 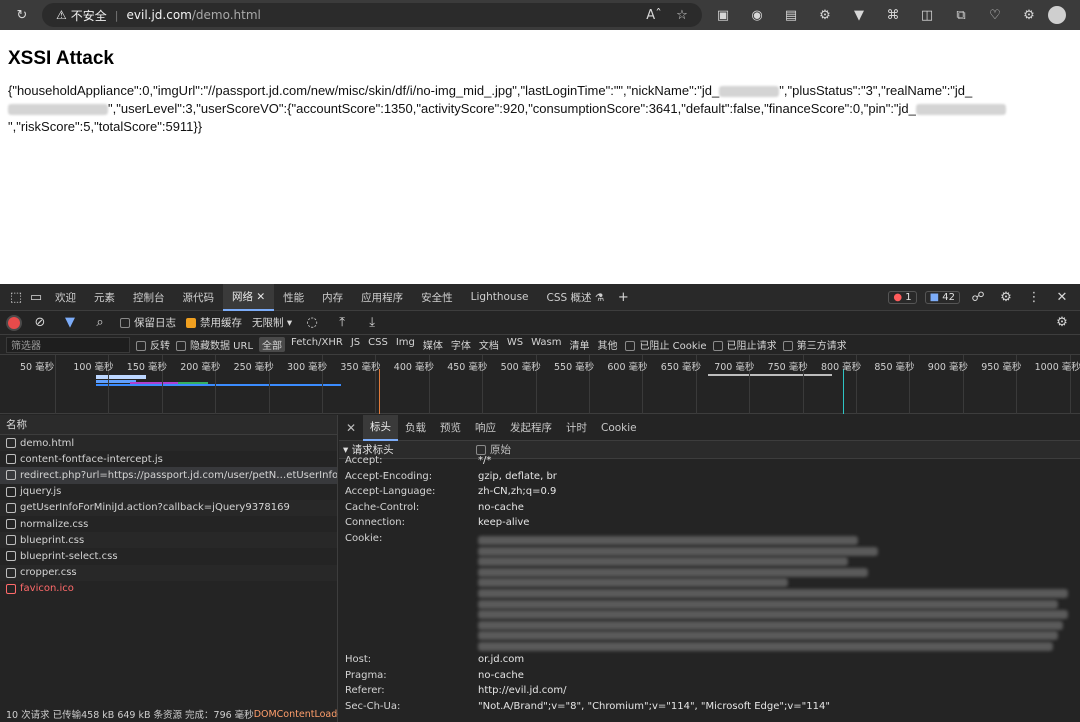 What do you see at coordinates (61, 15) in the screenshot?
I see `warning-icon: ⚠` at bounding box center [61, 15].